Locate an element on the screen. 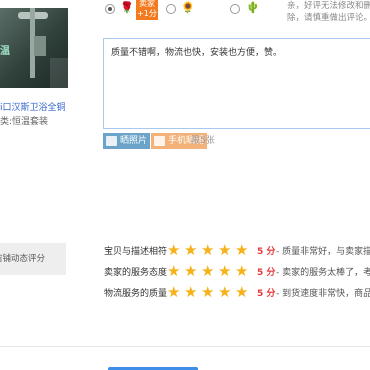 Image resolution: width=370 pixels, height=370 pixels. product-image: 温 is located at coordinates (34, 48).